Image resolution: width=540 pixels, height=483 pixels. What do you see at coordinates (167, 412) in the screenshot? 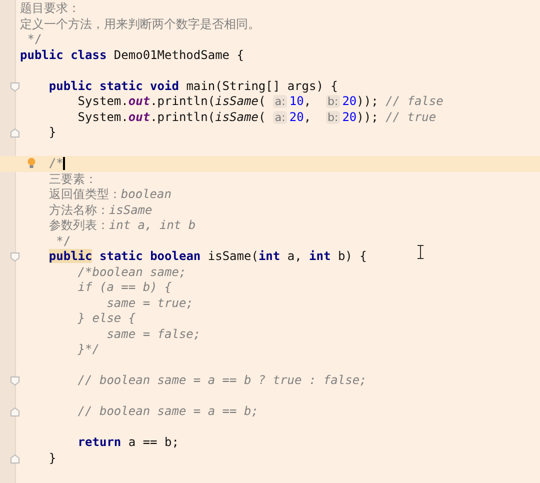
I see `code-line: // boolean same = a == b;` at bounding box center [167, 412].